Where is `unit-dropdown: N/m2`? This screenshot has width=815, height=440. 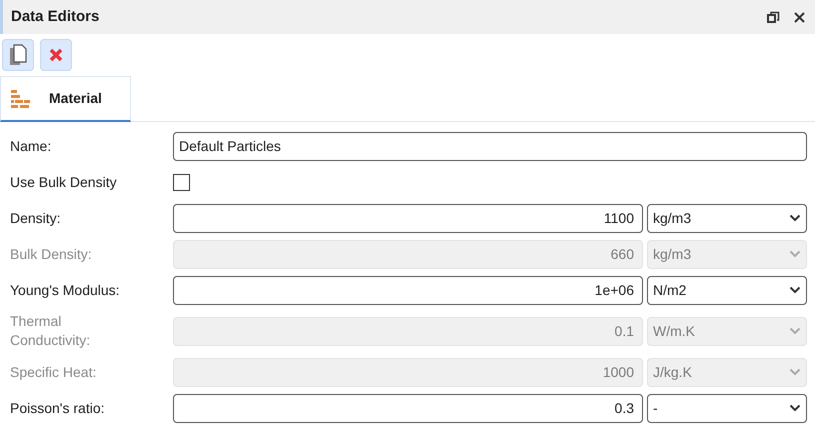 unit-dropdown: N/m2 is located at coordinates (727, 290).